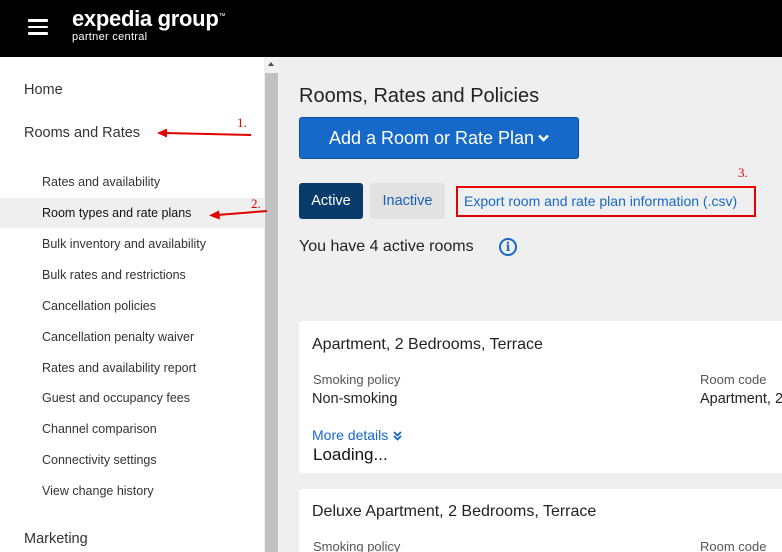 The width and height of the screenshot is (782, 552). Describe the element at coordinates (149, 18) in the screenshot. I see `logo-main-text: expedia group™` at that location.